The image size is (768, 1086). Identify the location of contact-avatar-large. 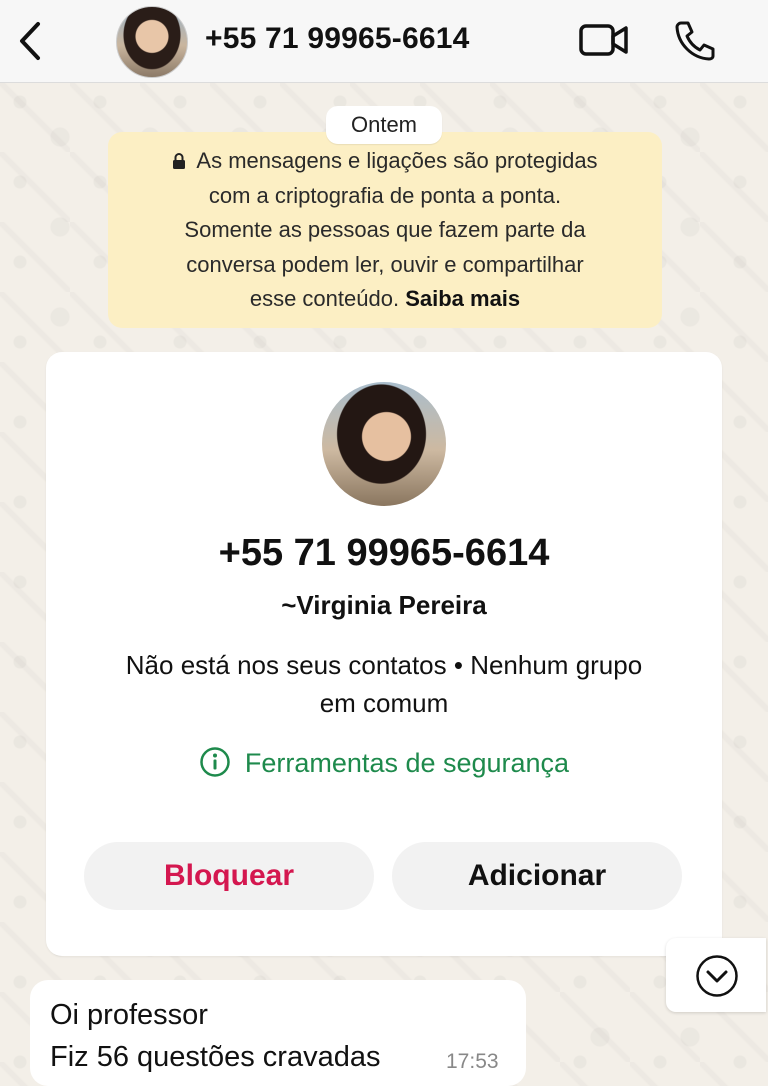
(384, 444).